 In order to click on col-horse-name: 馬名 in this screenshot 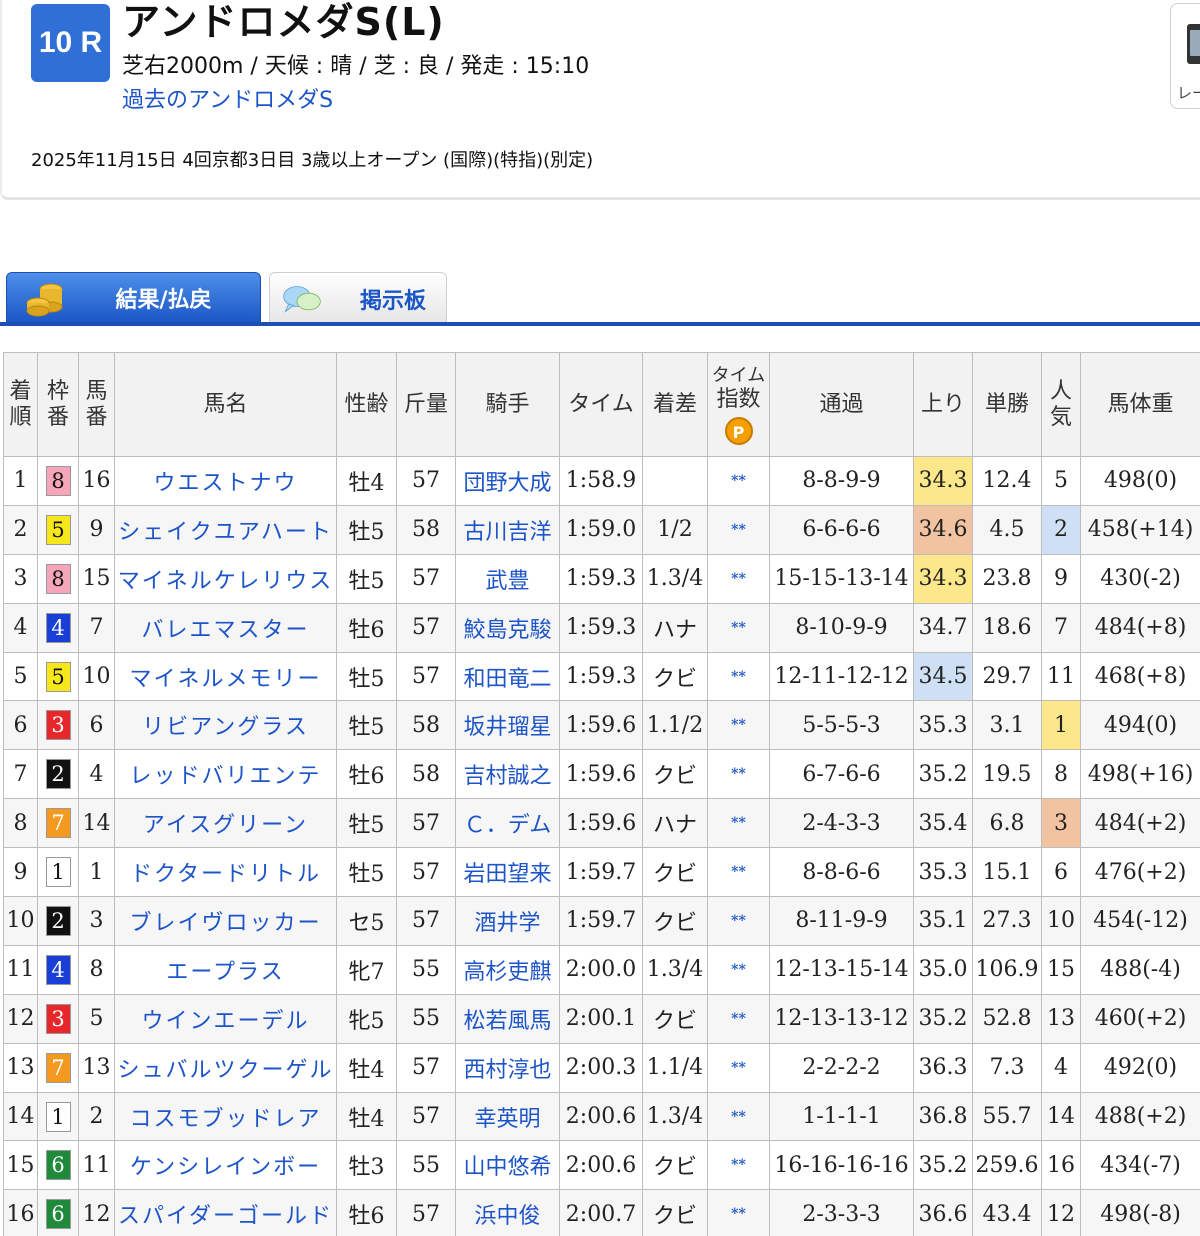, I will do `click(225, 404)`.